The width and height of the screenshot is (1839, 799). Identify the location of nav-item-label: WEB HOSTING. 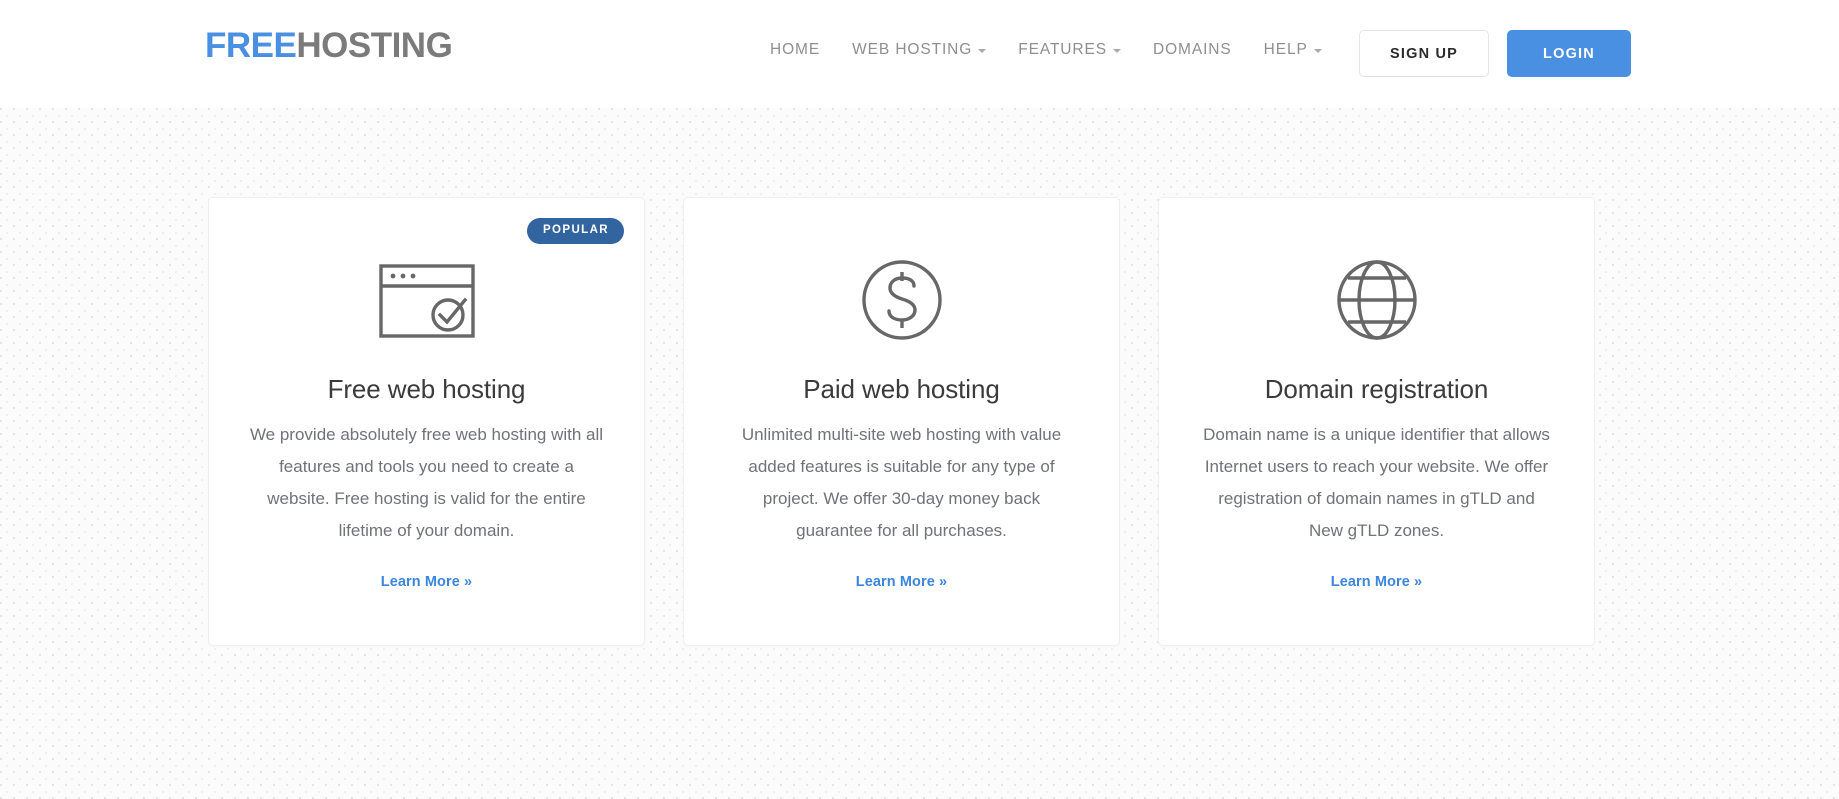
(912, 49).